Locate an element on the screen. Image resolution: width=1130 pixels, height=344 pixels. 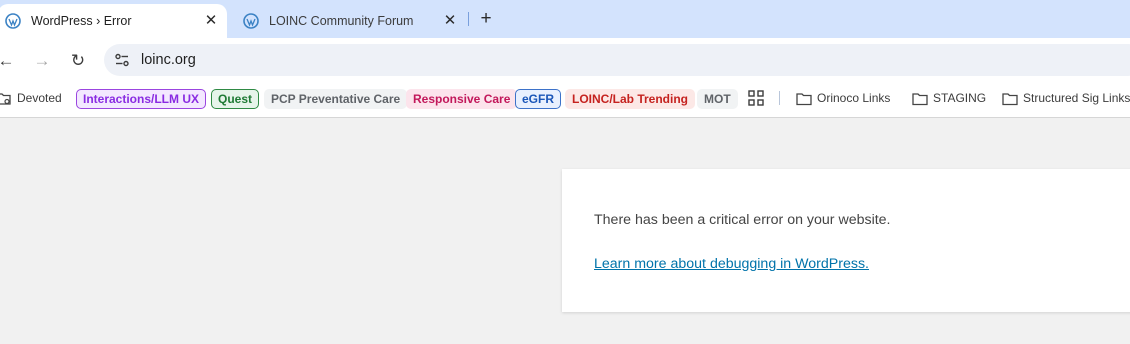
bookmark-folder-staging: STAGING is located at coordinates (949, 99).